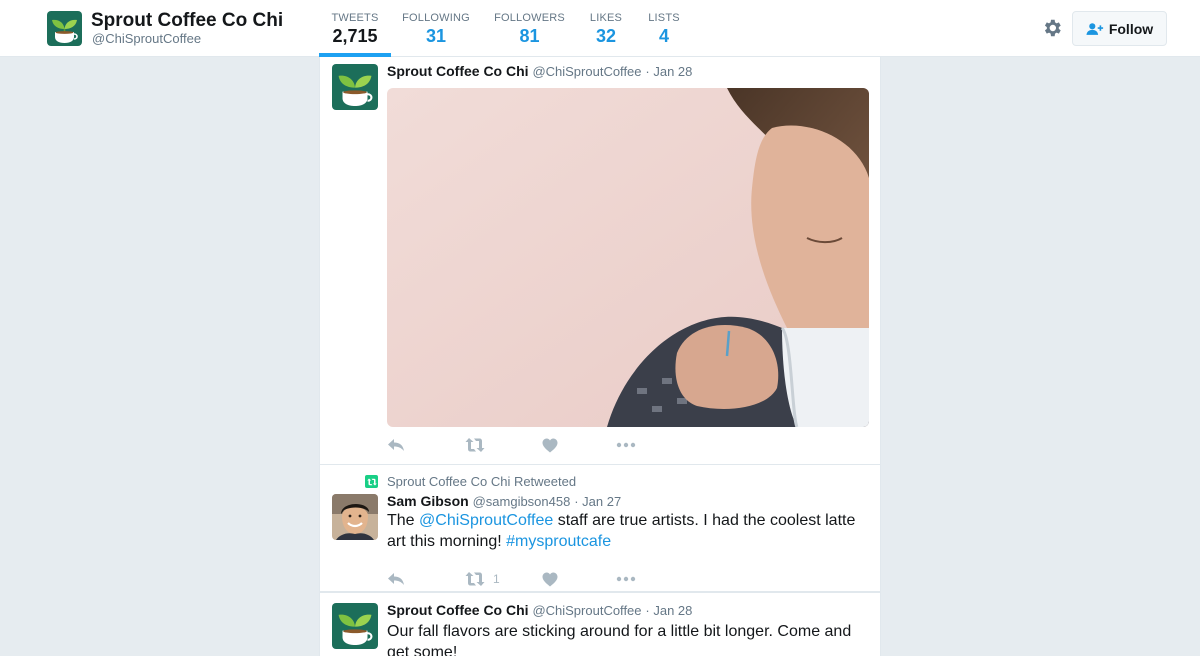 This screenshot has width=1200, height=656. I want to click on gear-icon, so click(1052, 28).